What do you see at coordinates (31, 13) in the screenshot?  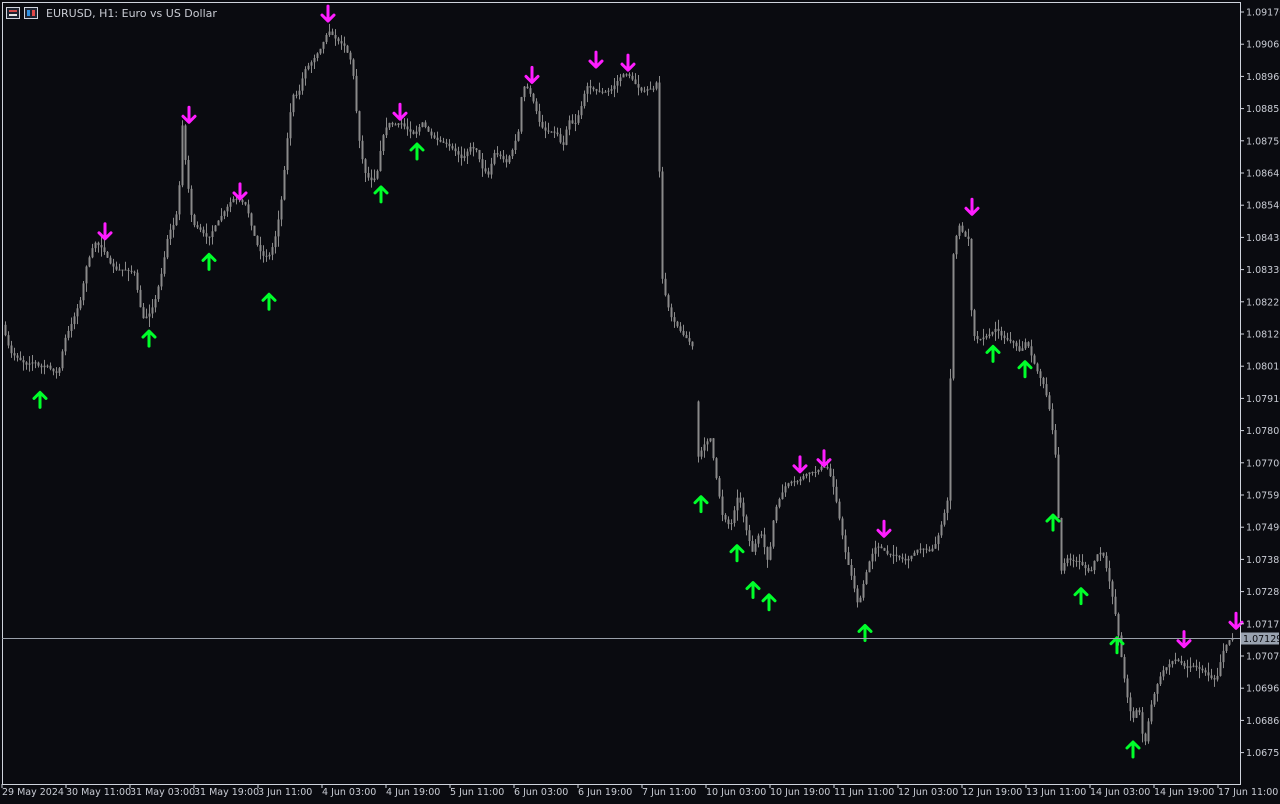 I see `symbol-flag-icon` at bounding box center [31, 13].